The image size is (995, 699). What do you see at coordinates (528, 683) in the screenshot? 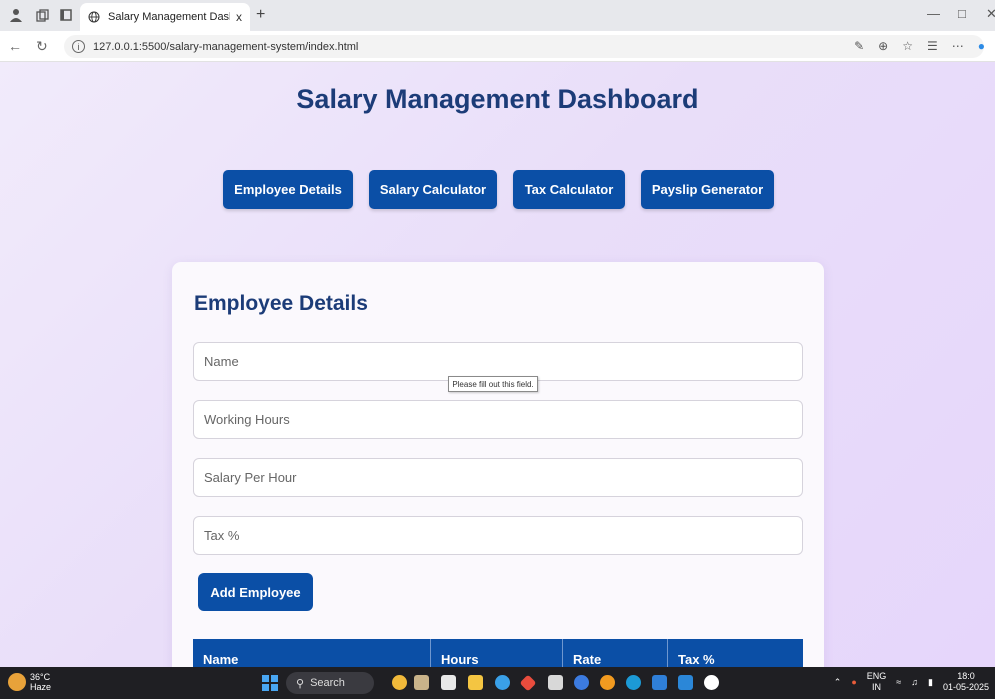
I see `git-app-icon` at bounding box center [528, 683].